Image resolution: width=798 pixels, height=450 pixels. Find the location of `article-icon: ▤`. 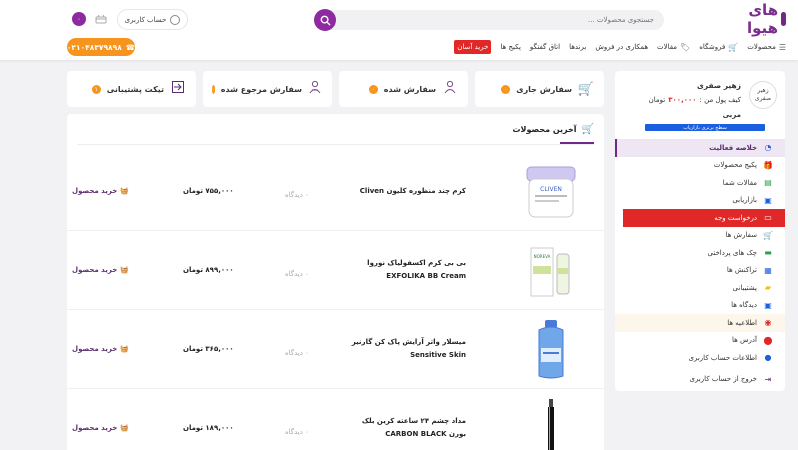

article-icon: ▤ is located at coordinates (768, 183).